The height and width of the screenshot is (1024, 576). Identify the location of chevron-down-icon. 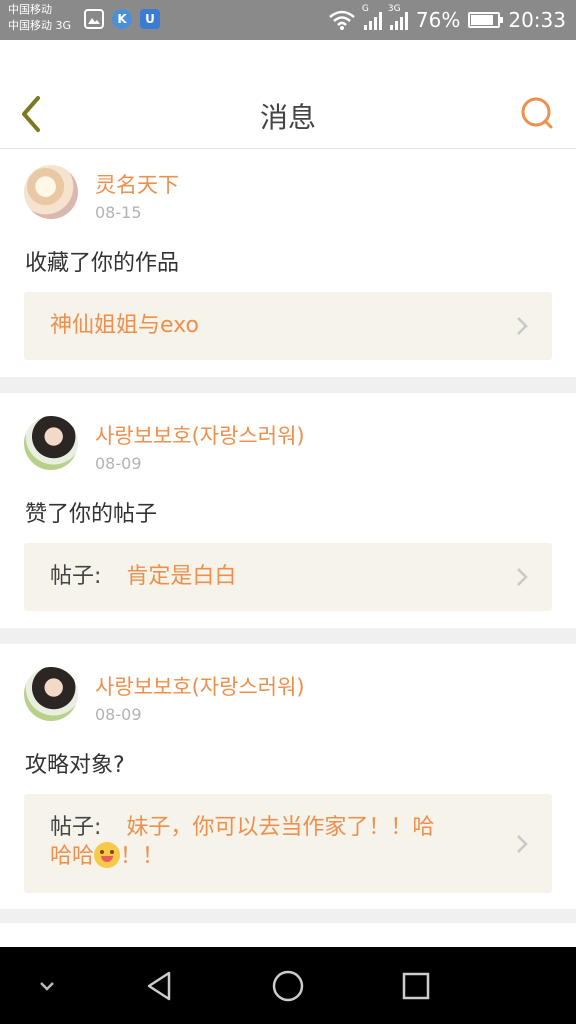
(47, 986).